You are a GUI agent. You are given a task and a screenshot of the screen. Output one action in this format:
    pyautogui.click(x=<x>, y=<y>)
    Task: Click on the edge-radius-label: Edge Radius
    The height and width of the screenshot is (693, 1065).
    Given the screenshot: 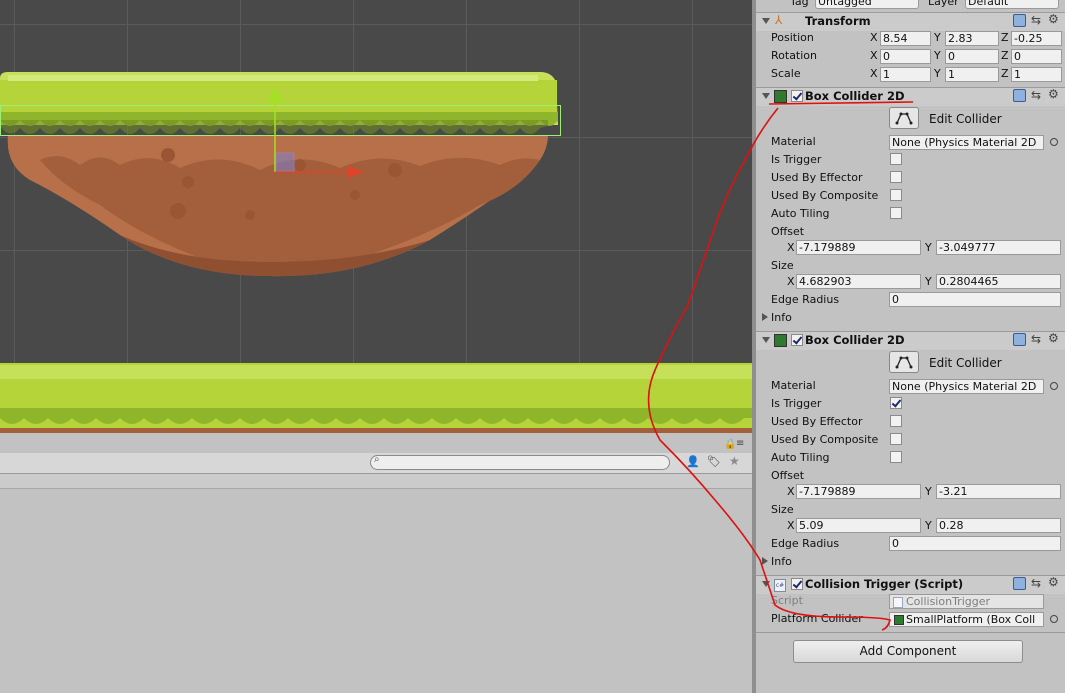 What is the action you would take?
    pyautogui.click(x=805, y=543)
    